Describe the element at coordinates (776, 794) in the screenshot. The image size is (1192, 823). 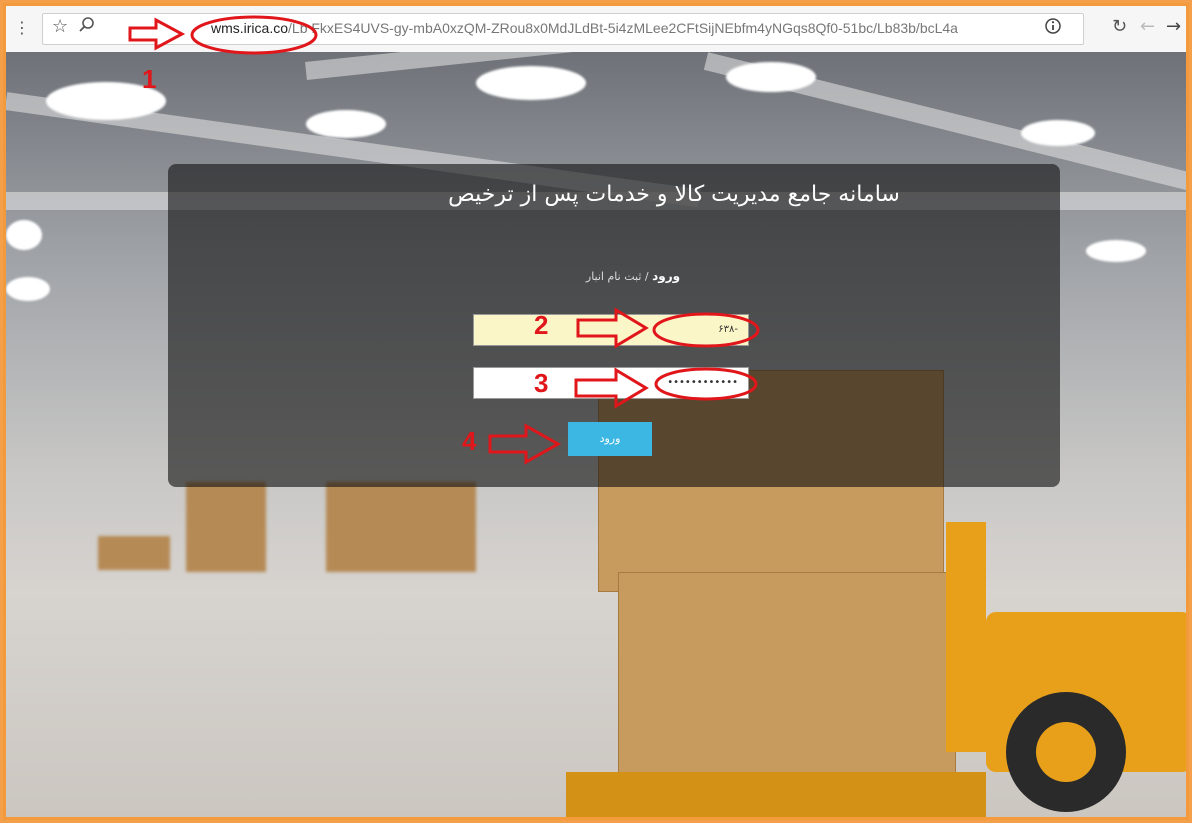
I see `pallet` at that location.